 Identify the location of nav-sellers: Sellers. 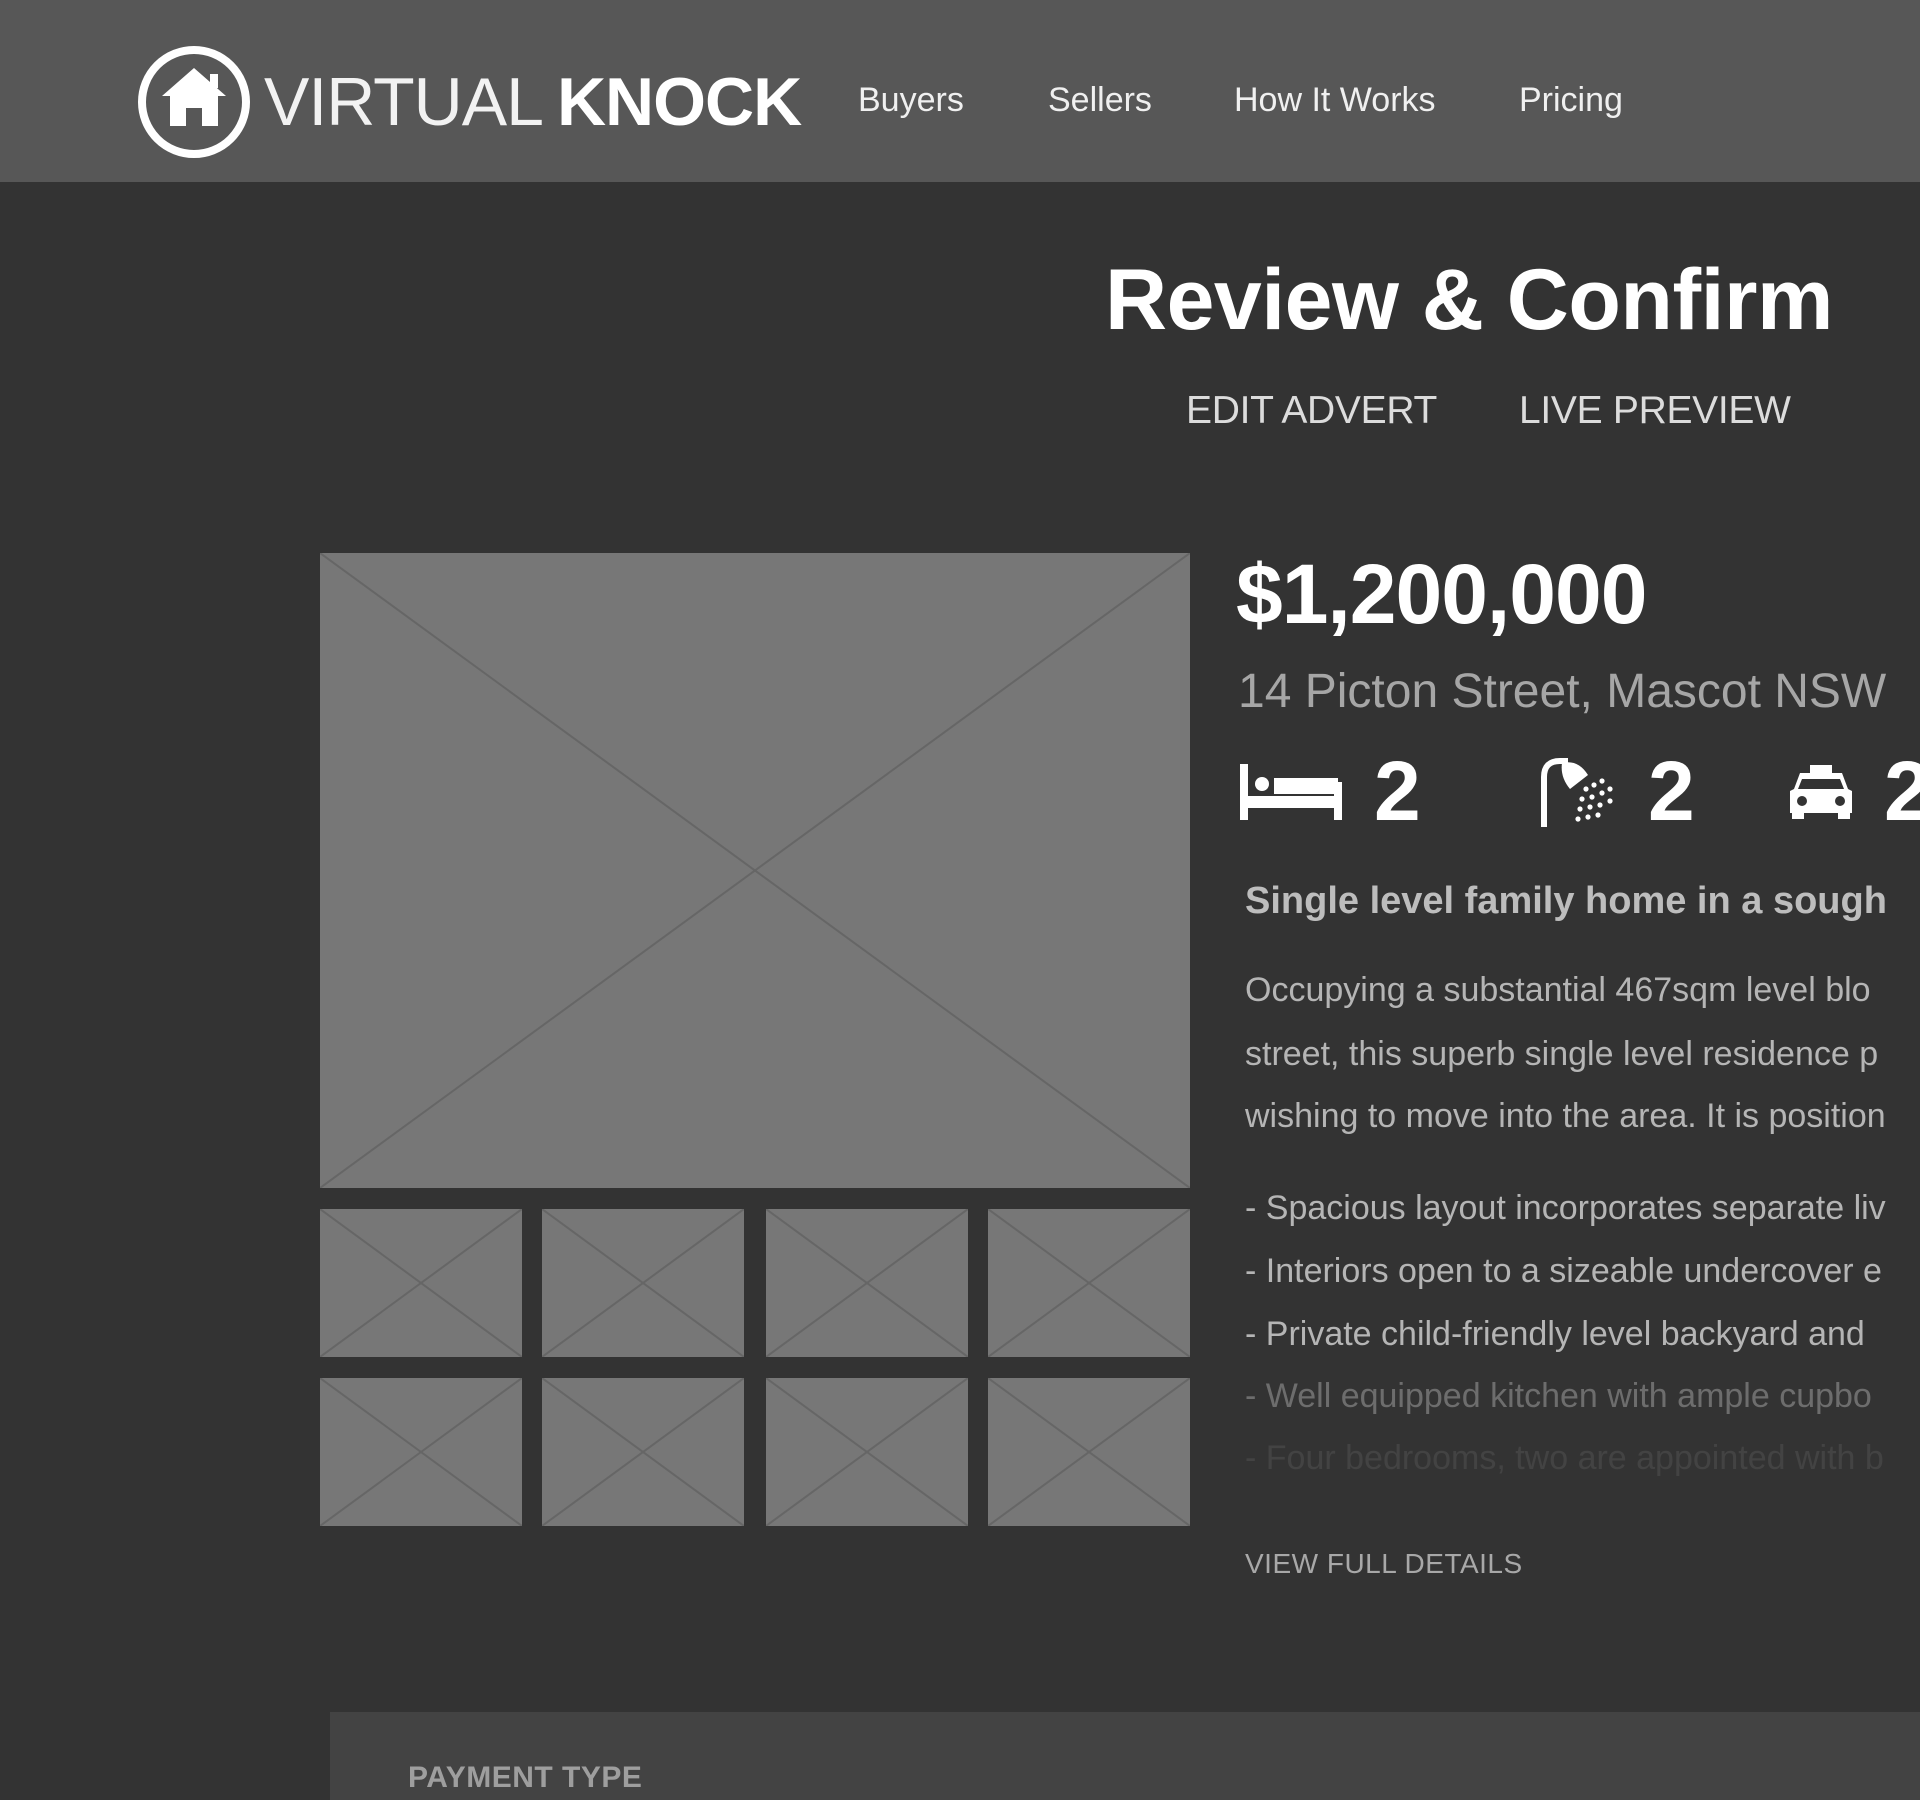
(1100, 100).